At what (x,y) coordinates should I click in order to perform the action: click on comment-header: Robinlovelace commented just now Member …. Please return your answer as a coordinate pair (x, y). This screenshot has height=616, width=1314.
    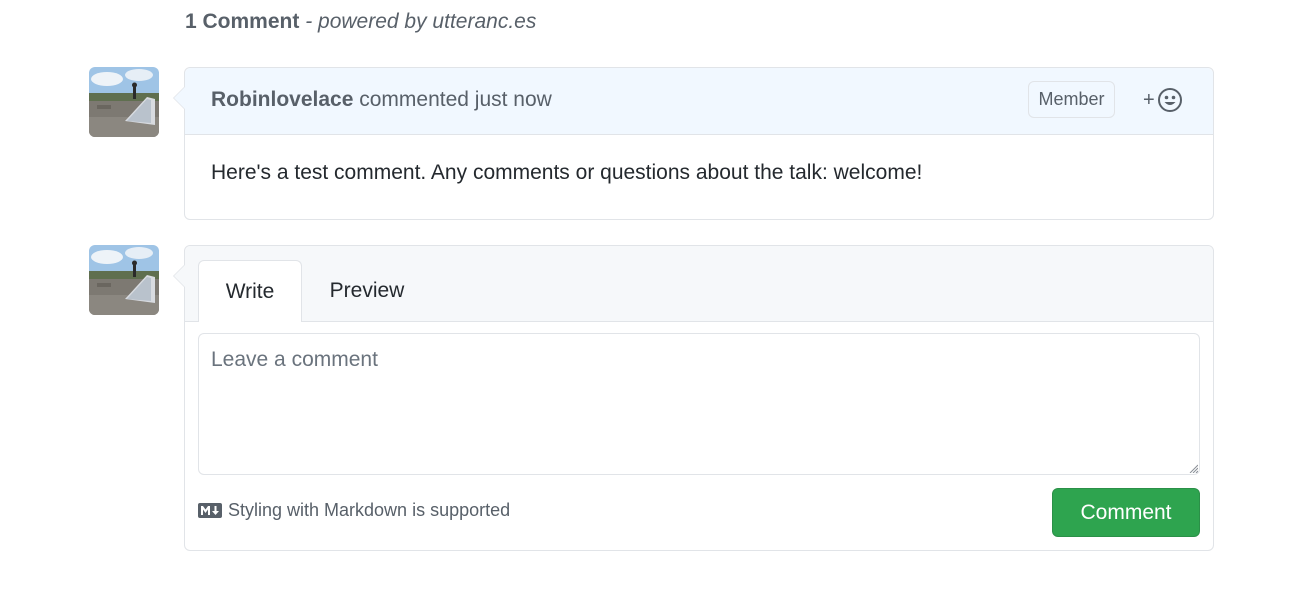
    Looking at the image, I should click on (699, 101).